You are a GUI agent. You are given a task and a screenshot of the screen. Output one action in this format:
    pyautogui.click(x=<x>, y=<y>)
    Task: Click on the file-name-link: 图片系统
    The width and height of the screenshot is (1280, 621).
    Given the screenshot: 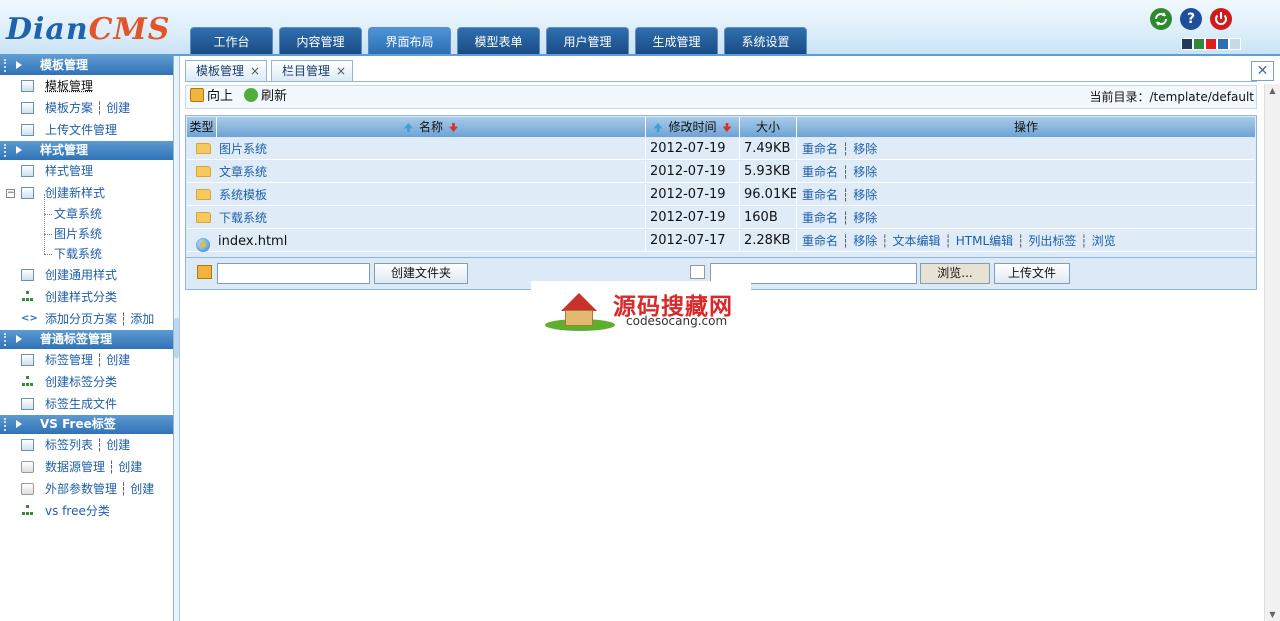 What is the action you would take?
    pyautogui.click(x=243, y=149)
    